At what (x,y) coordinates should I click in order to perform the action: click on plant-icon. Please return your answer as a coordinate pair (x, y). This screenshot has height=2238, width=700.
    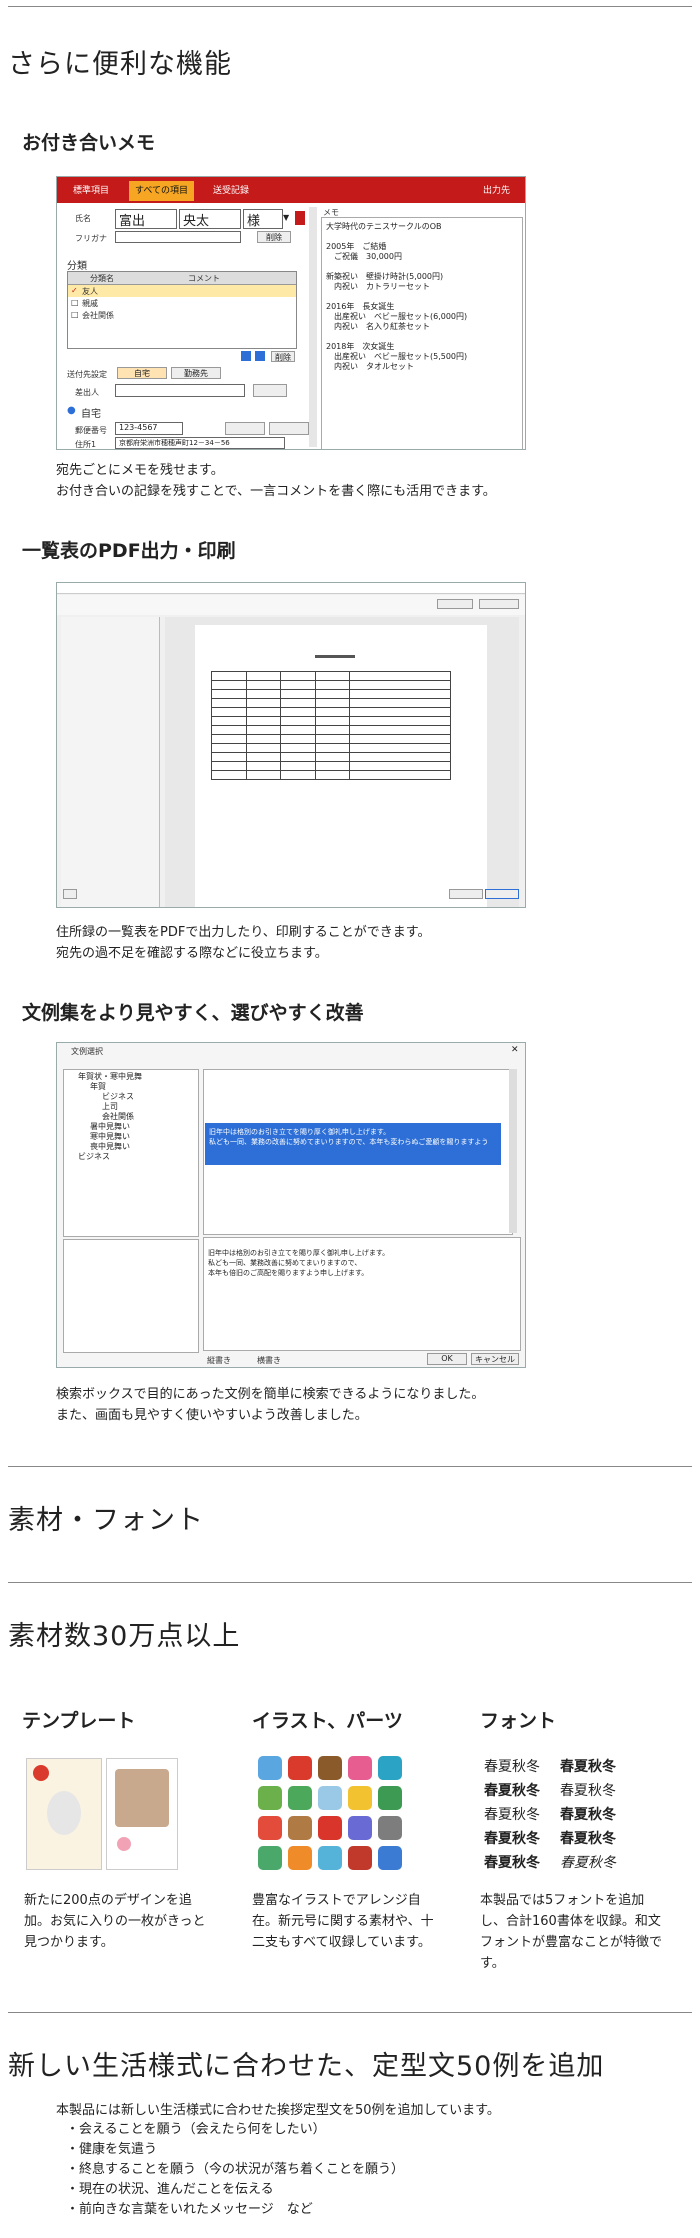
    Looking at the image, I should click on (270, 1858).